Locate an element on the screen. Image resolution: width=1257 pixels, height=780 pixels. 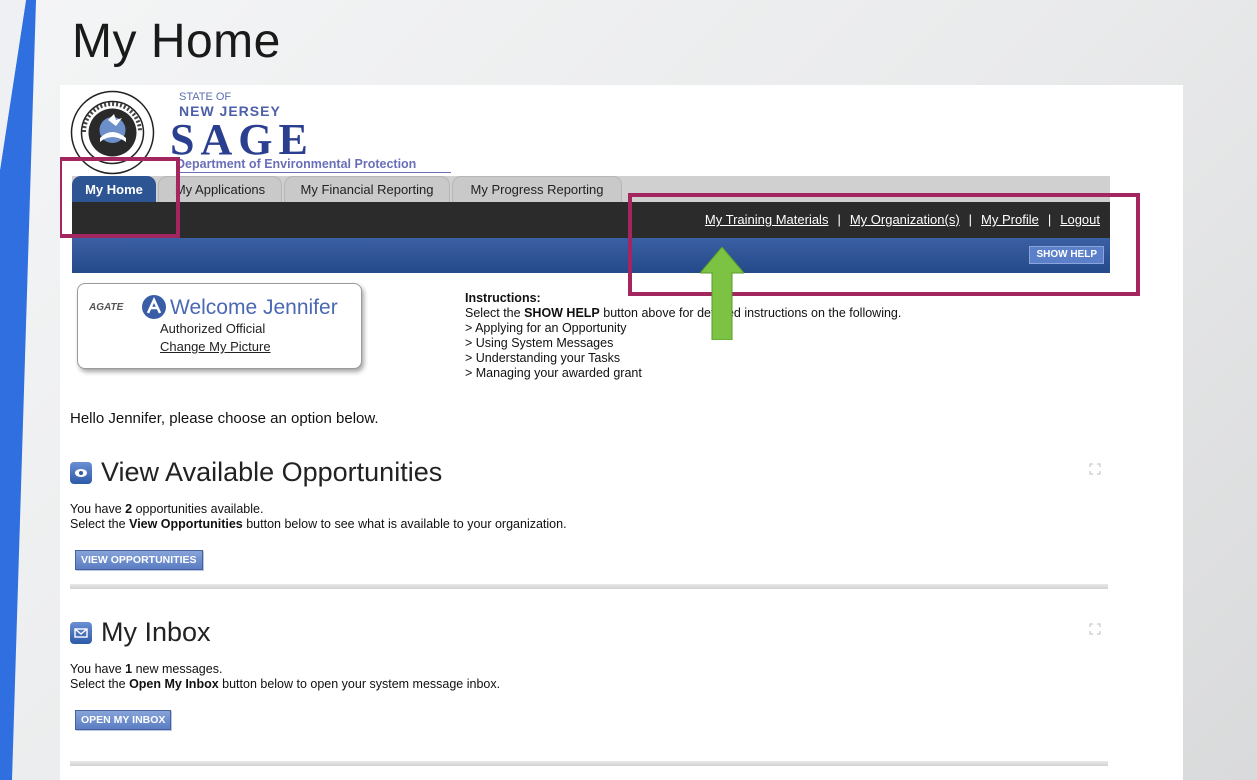
instructions-item: > Managing your awarded grant is located at coordinates (553, 373).